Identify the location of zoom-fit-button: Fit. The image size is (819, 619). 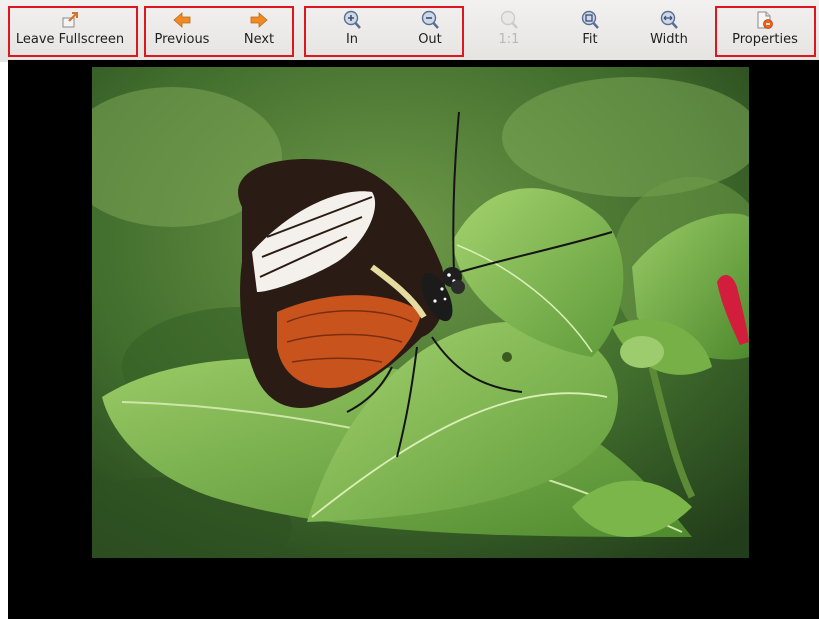
(590, 32).